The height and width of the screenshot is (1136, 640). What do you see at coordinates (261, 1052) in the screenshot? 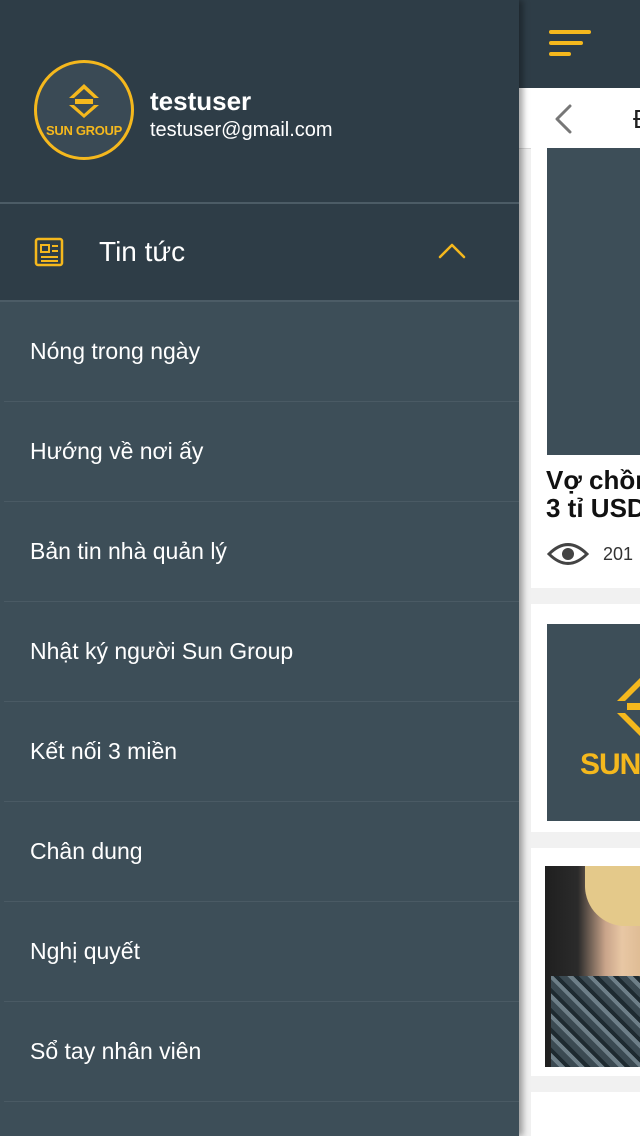
I see `menu-item-so-tay-nhan-vien: Sổ tay nhân viên` at bounding box center [261, 1052].